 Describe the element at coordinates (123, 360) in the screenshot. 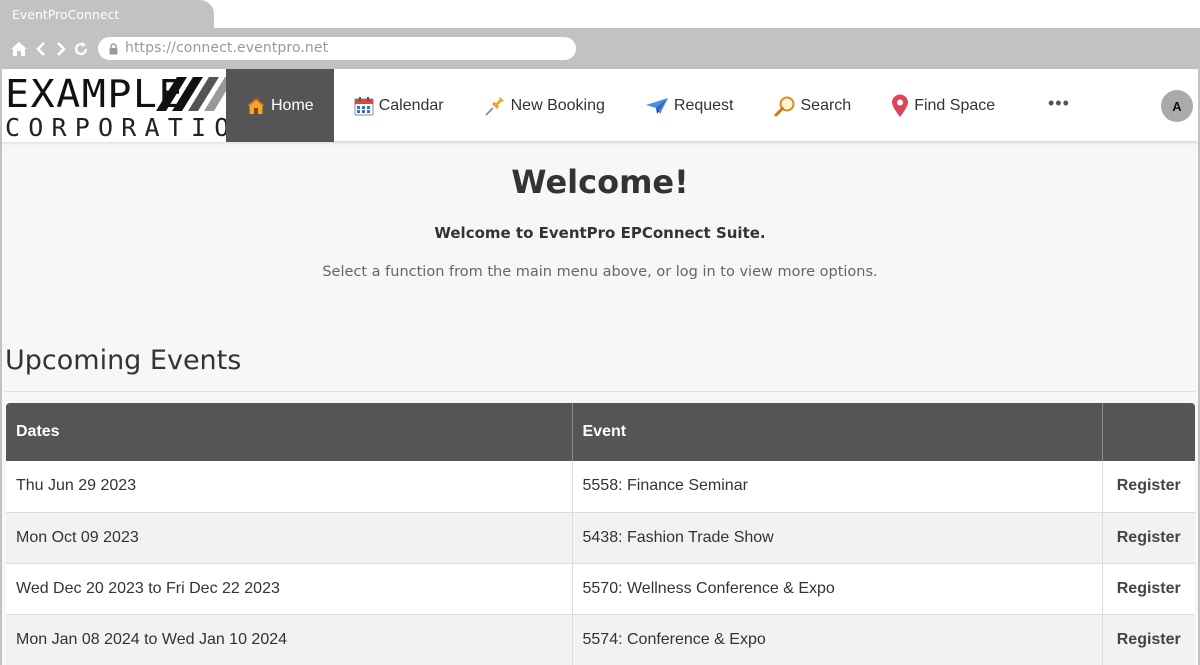

I see `upcoming-events-title: Upcoming Events` at that location.